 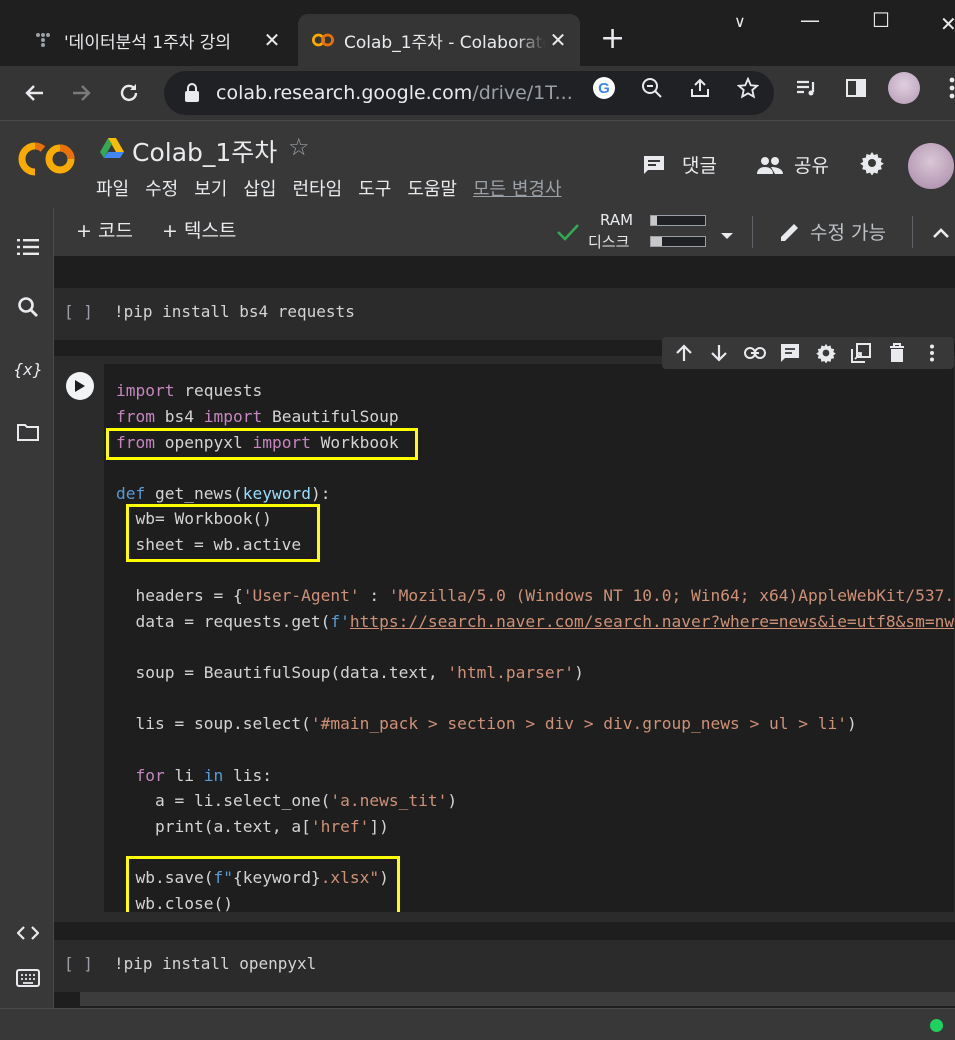 What do you see at coordinates (104, 229) in the screenshot?
I see `add-code-button: + 코드` at bounding box center [104, 229].